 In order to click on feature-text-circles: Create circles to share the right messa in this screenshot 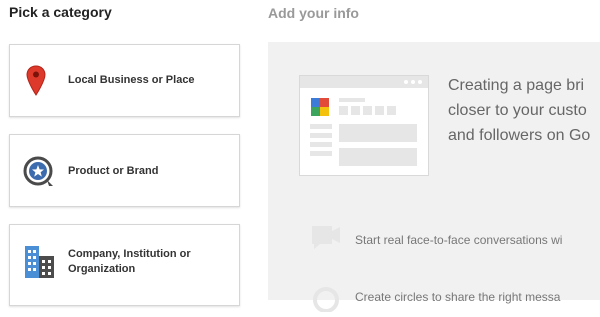, I will do `click(458, 297)`.